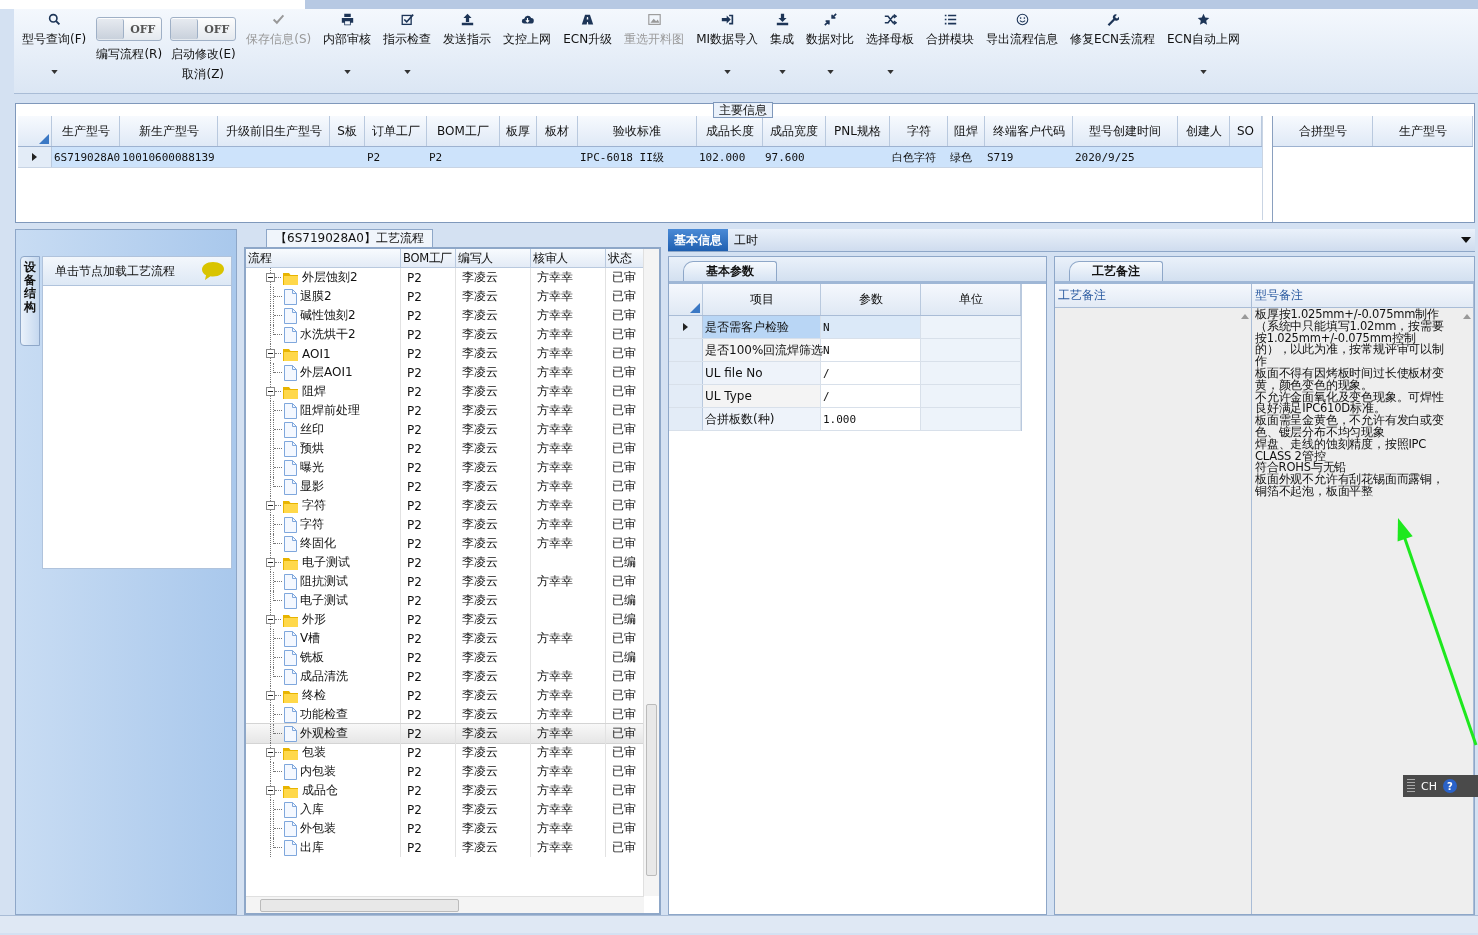 This screenshot has width=1478, height=935. Describe the element at coordinates (1113, 30) in the screenshot. I see `toolbar-button: 修复ECN丢流程` at that location.